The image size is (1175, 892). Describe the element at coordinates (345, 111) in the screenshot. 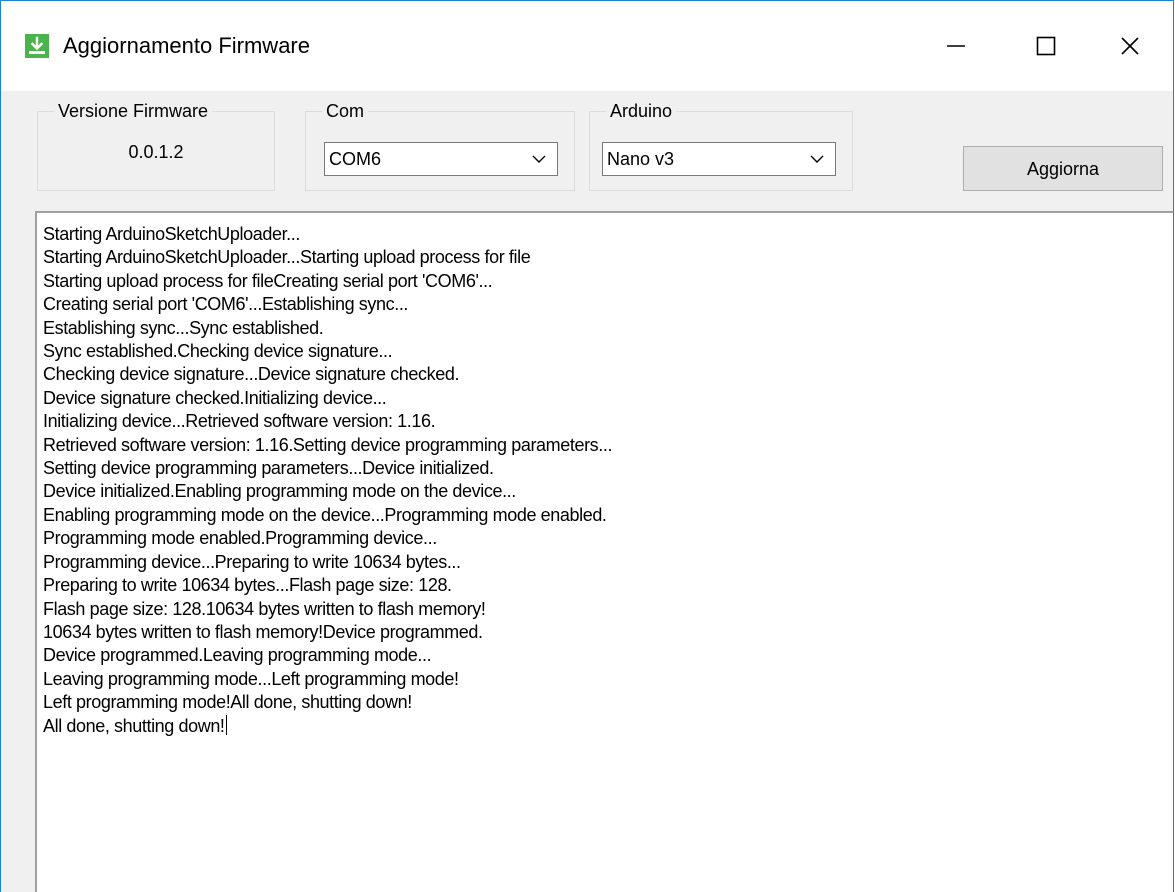

I see `com-label: Com` at that location.